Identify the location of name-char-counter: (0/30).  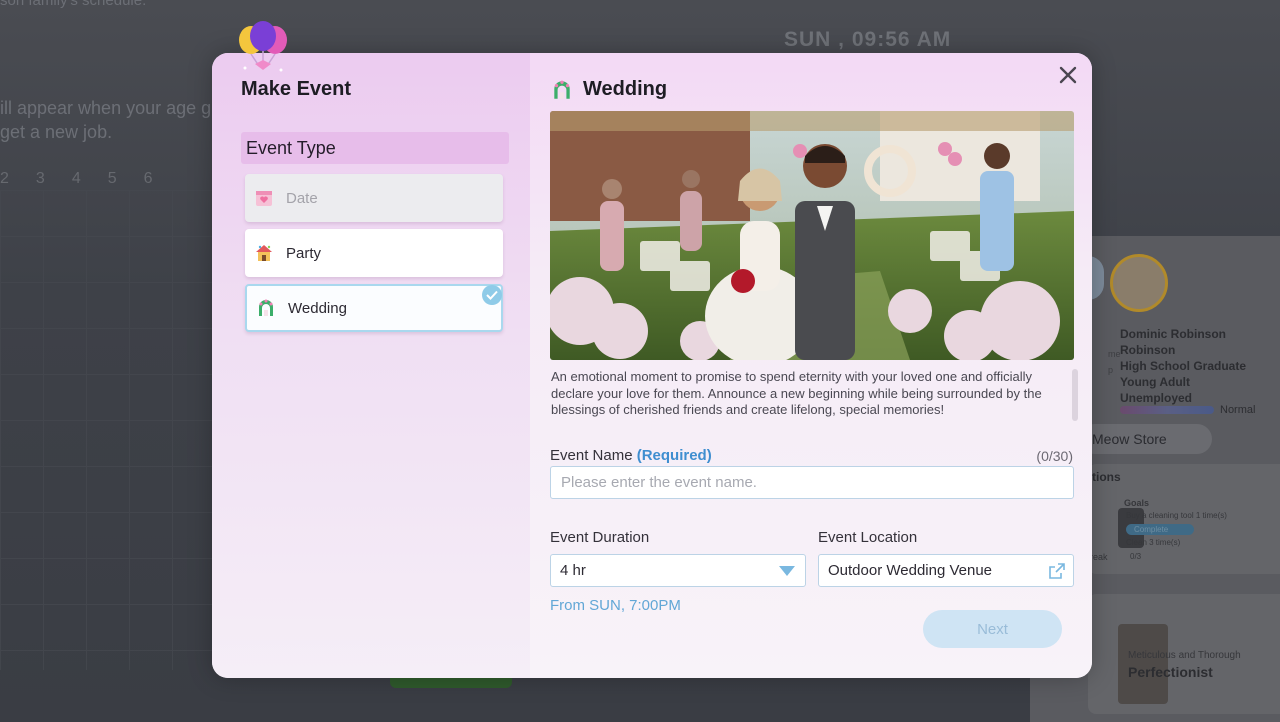
(1054, 456).